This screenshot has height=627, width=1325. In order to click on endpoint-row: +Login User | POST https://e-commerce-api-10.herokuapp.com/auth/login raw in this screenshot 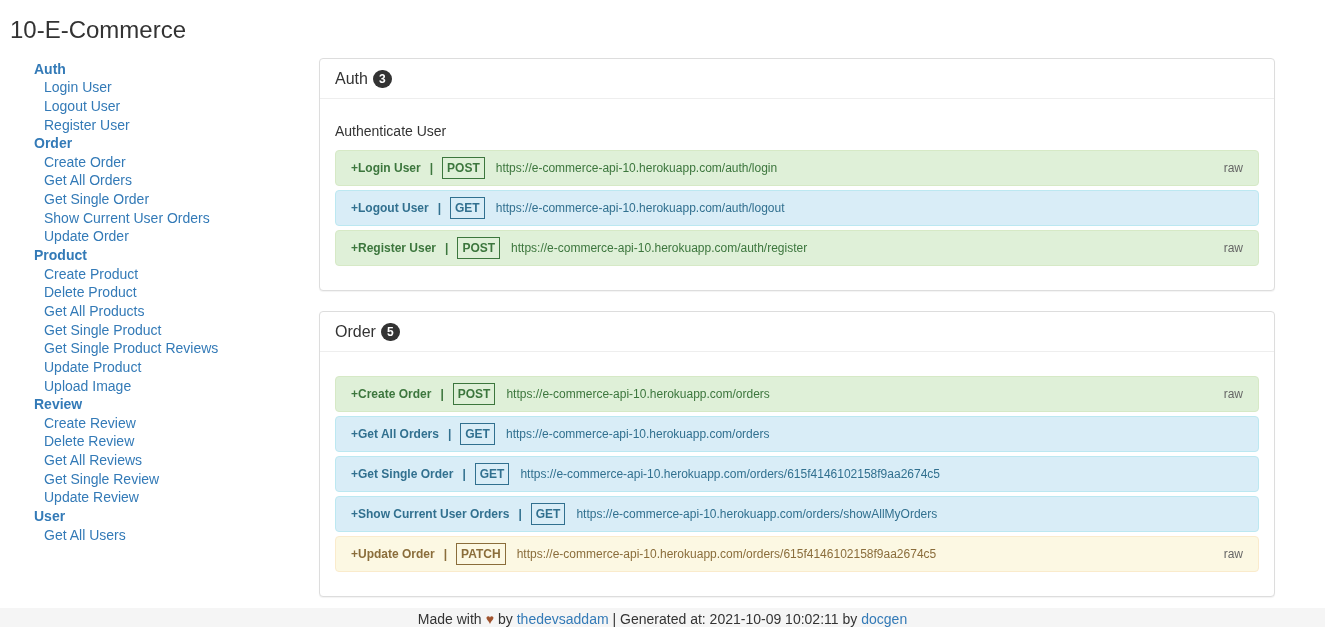, I will do `click(797, 168)`.